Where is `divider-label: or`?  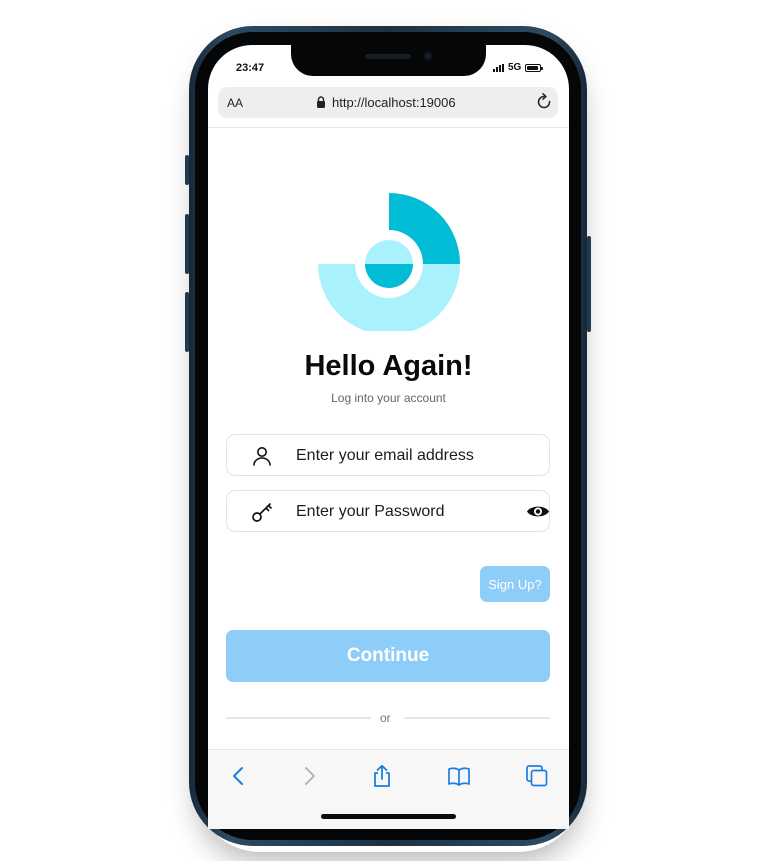 divider-label: or is located at coordinates (385, 718).